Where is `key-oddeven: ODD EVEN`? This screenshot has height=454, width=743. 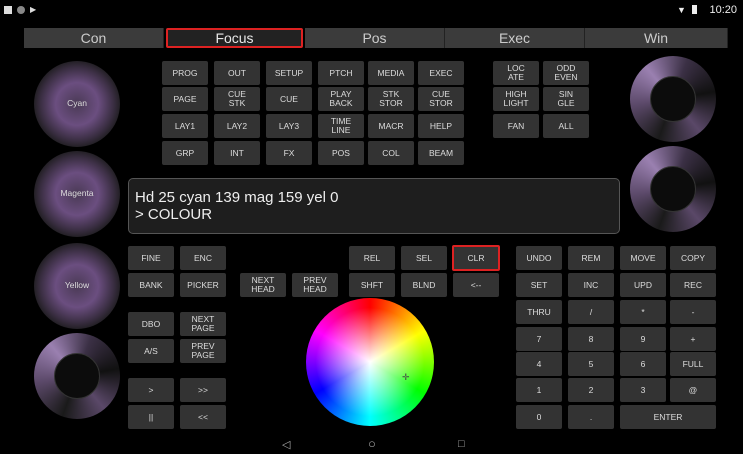 key-oddeven: ODD EVEN is located at coordinates (566, 73).